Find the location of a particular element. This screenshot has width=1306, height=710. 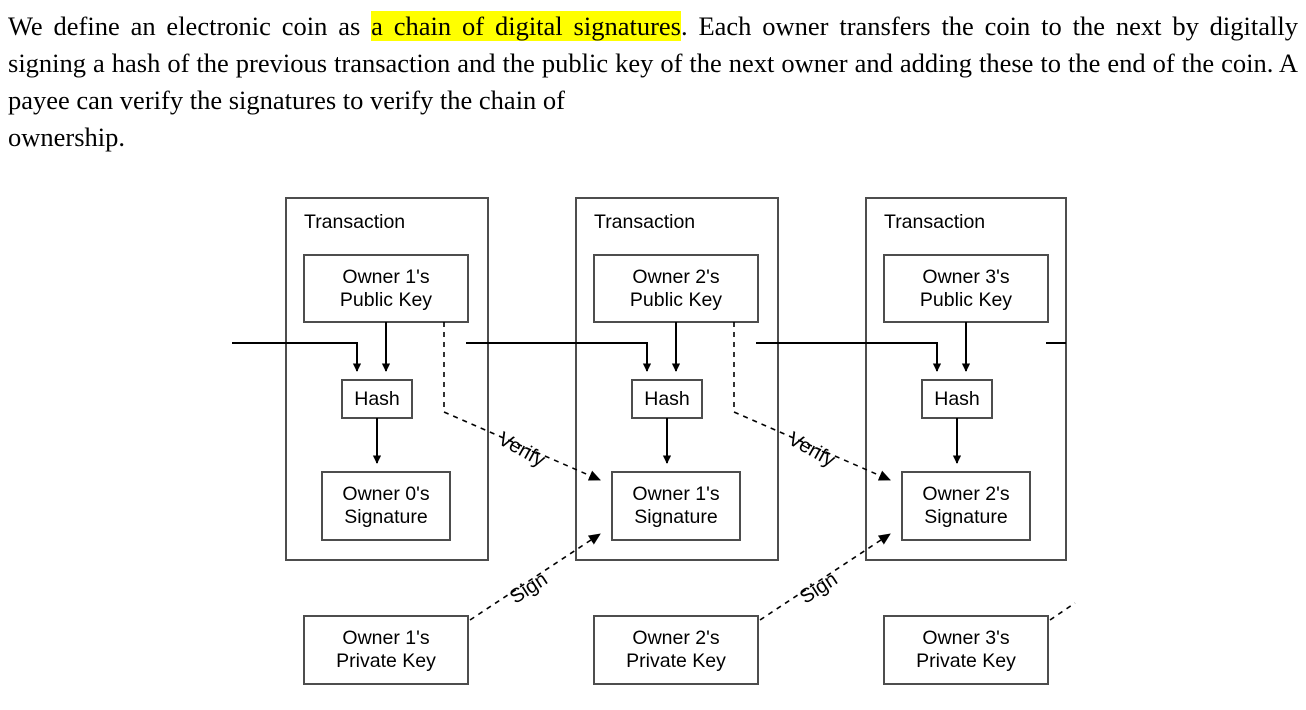

private-key-label-1: Owner 1's Private Key is located at coordinates (386, 649).